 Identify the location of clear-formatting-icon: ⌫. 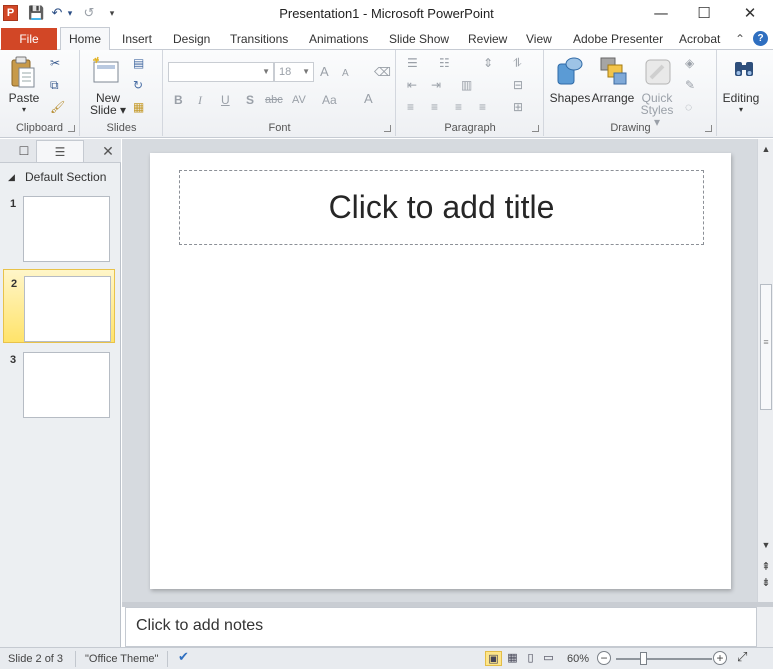
(382, 72).